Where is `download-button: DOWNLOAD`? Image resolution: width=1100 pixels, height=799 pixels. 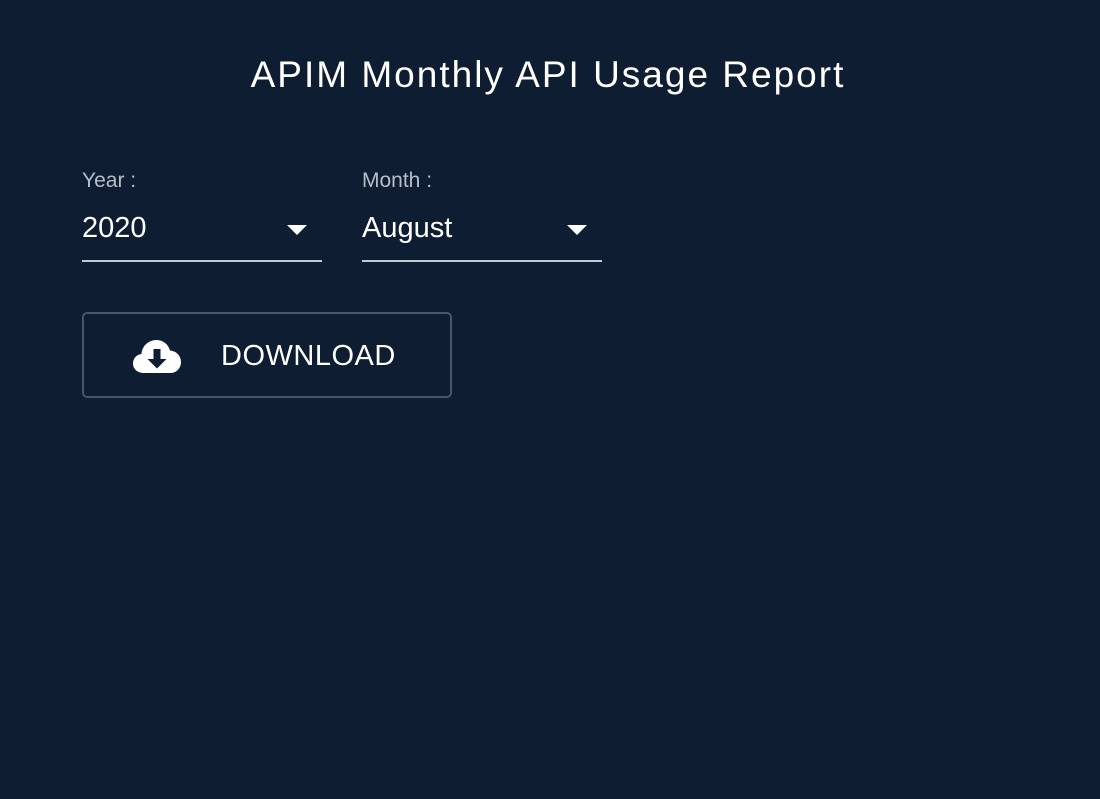 download-button: DOWNLOAD is located at coordinates (267, 355).